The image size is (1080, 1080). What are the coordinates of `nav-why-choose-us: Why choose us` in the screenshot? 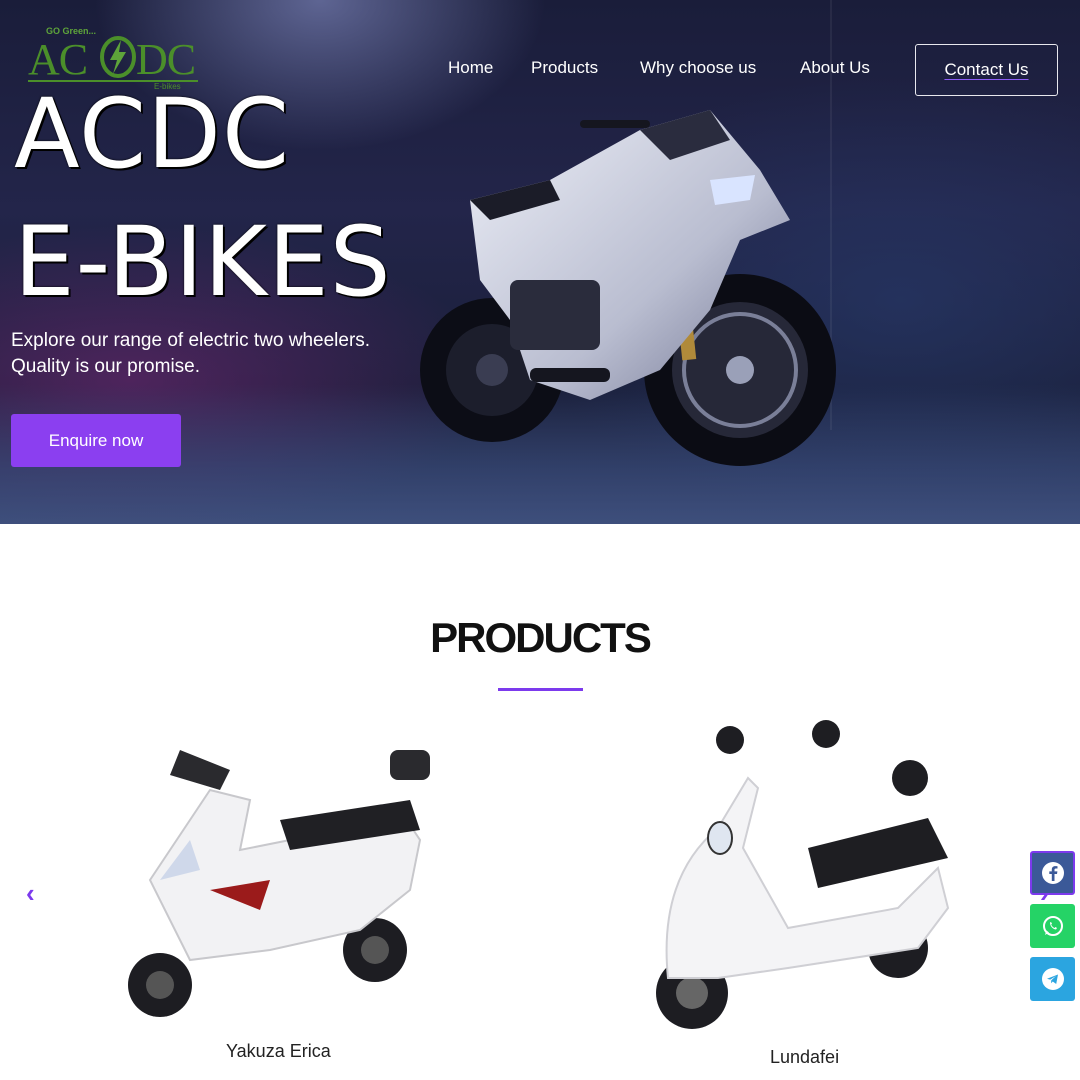 It's located at (698, 68).